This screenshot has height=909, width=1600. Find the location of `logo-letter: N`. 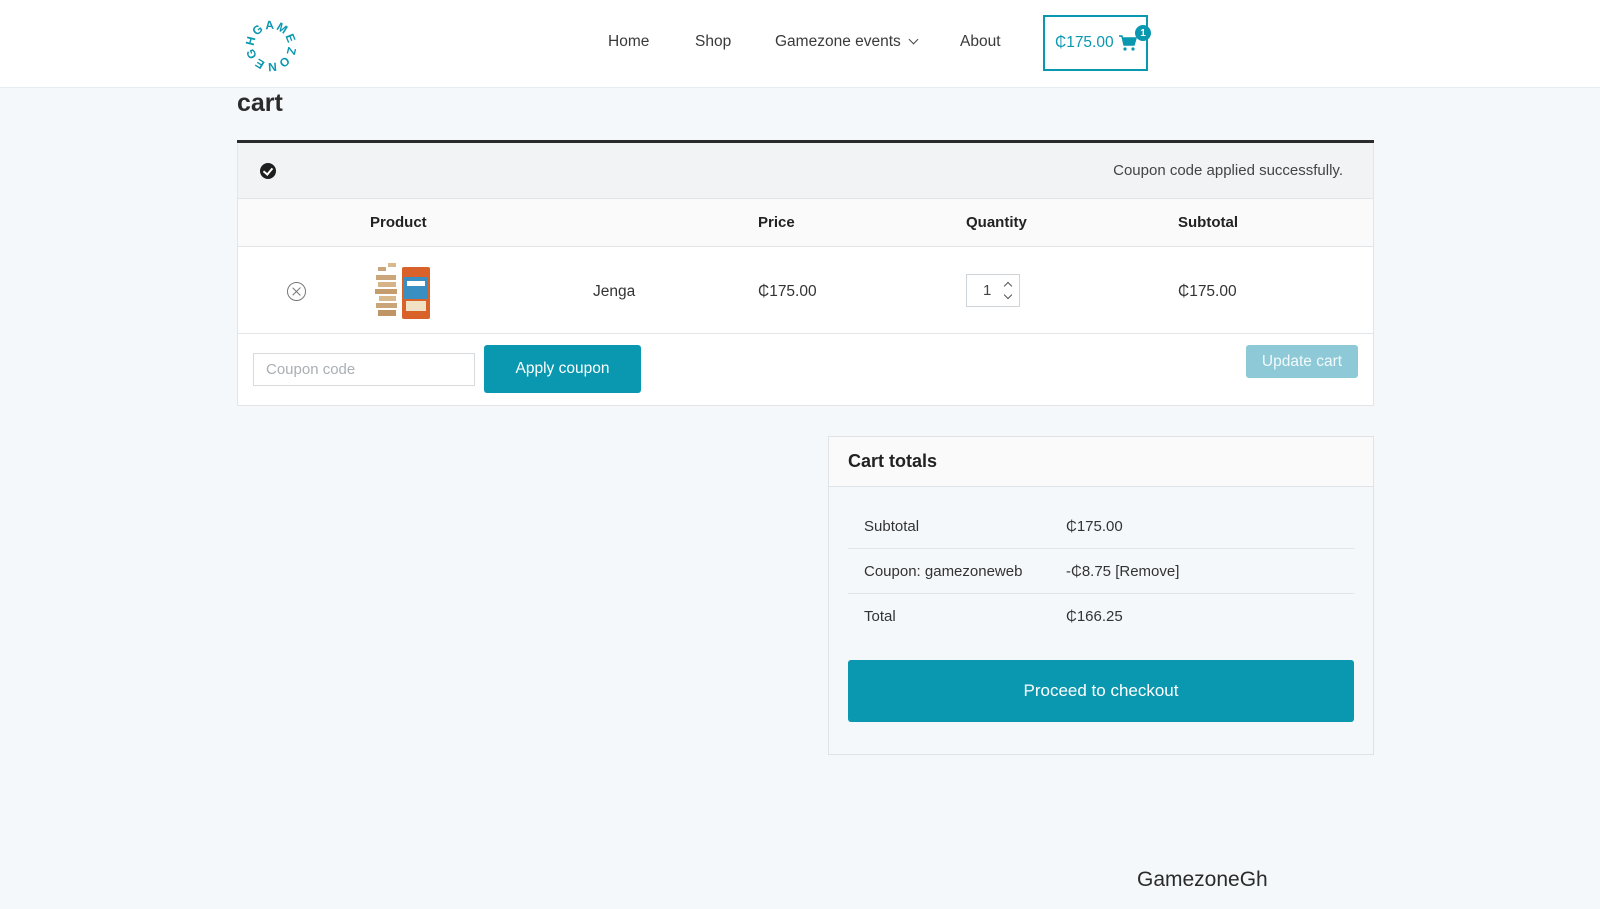

logo-letter: N is located at coordinates (273, 67).